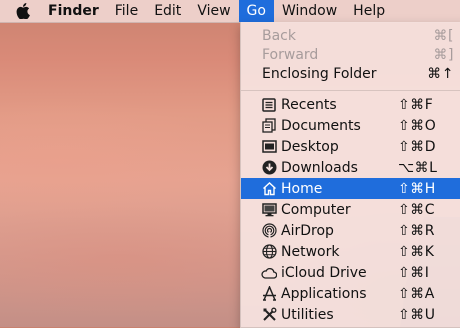 The width and height of the screenshot is (460, 328). I want to click on menu-item-label: Forward, so click(290, 54).